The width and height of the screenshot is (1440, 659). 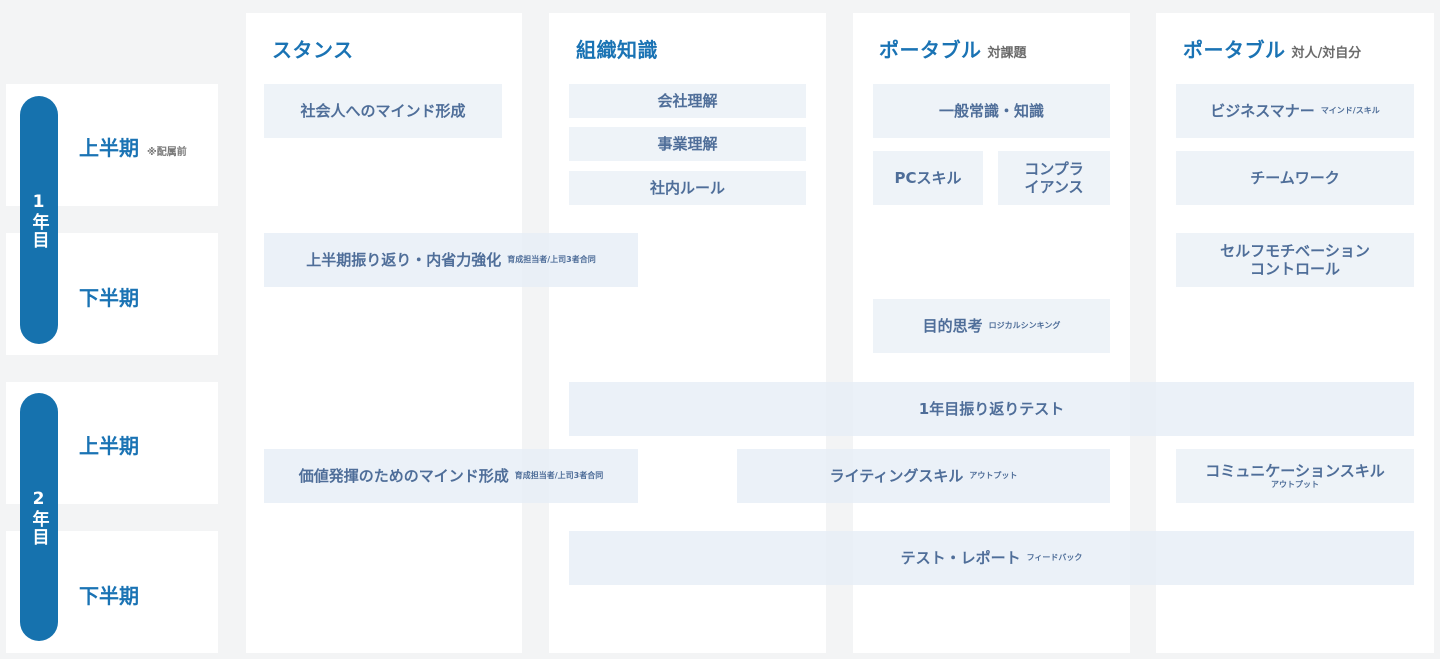 What do you see at coordinates (960, 558) in the screenshot?
I see `item-text: テスト・レポート` at bounding box center [960, 558].